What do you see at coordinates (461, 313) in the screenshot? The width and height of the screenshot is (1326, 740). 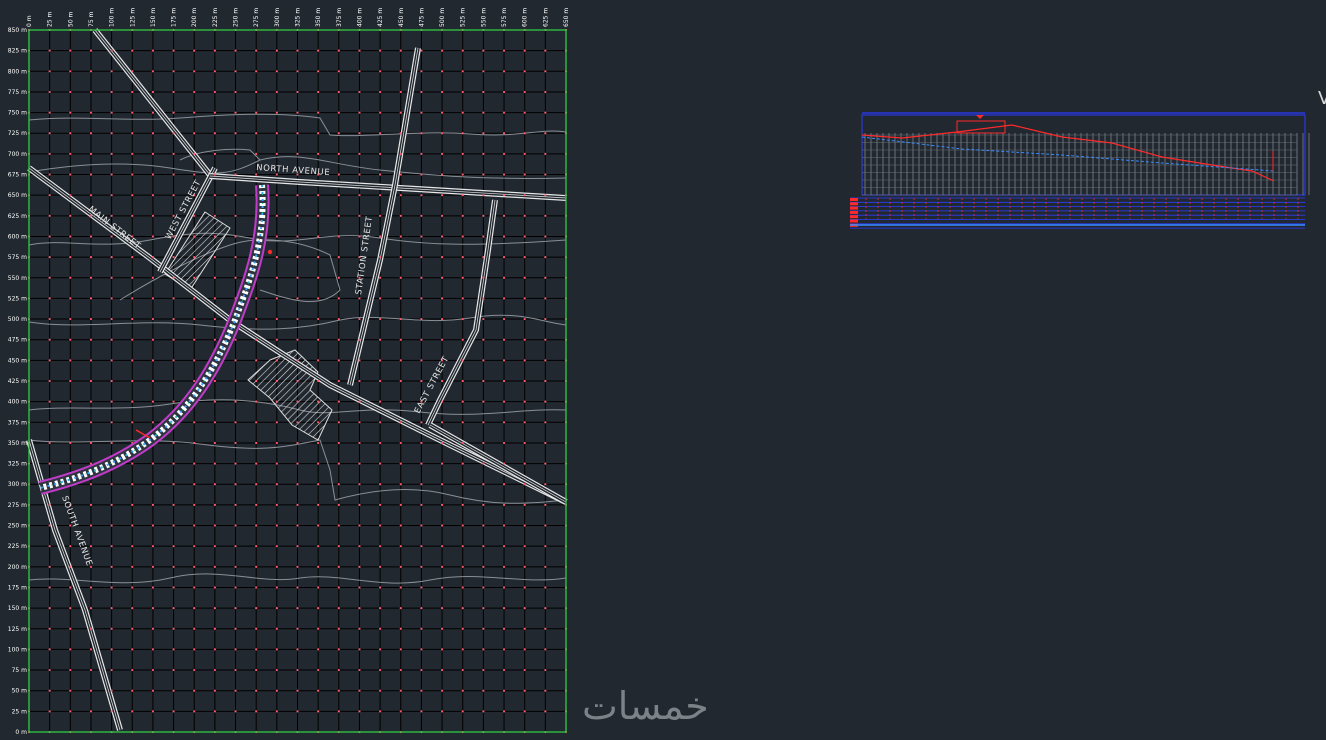 I see `road-edge` at bounding box center [461, 313].